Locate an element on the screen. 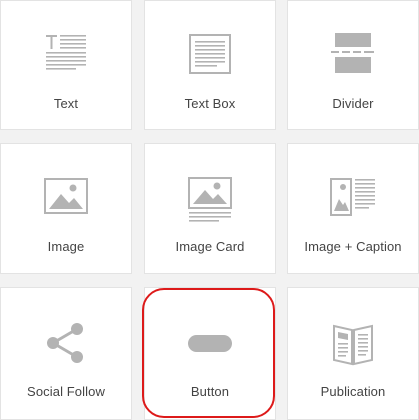  block-label: Image is located at coordinates (66, 246).